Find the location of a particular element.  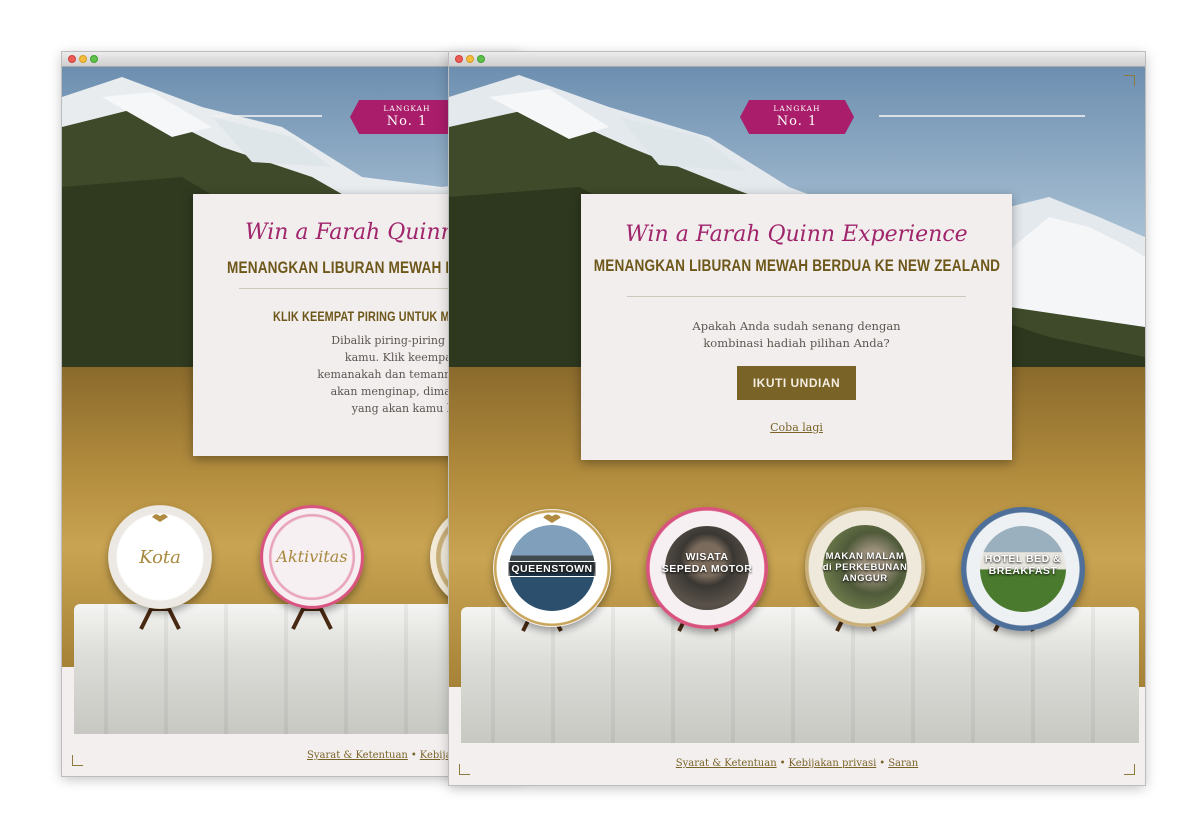

instruction-subheading: KLIK KEEMPAT PIRING UNTUK MELIH is located at coordinates (374, 316).